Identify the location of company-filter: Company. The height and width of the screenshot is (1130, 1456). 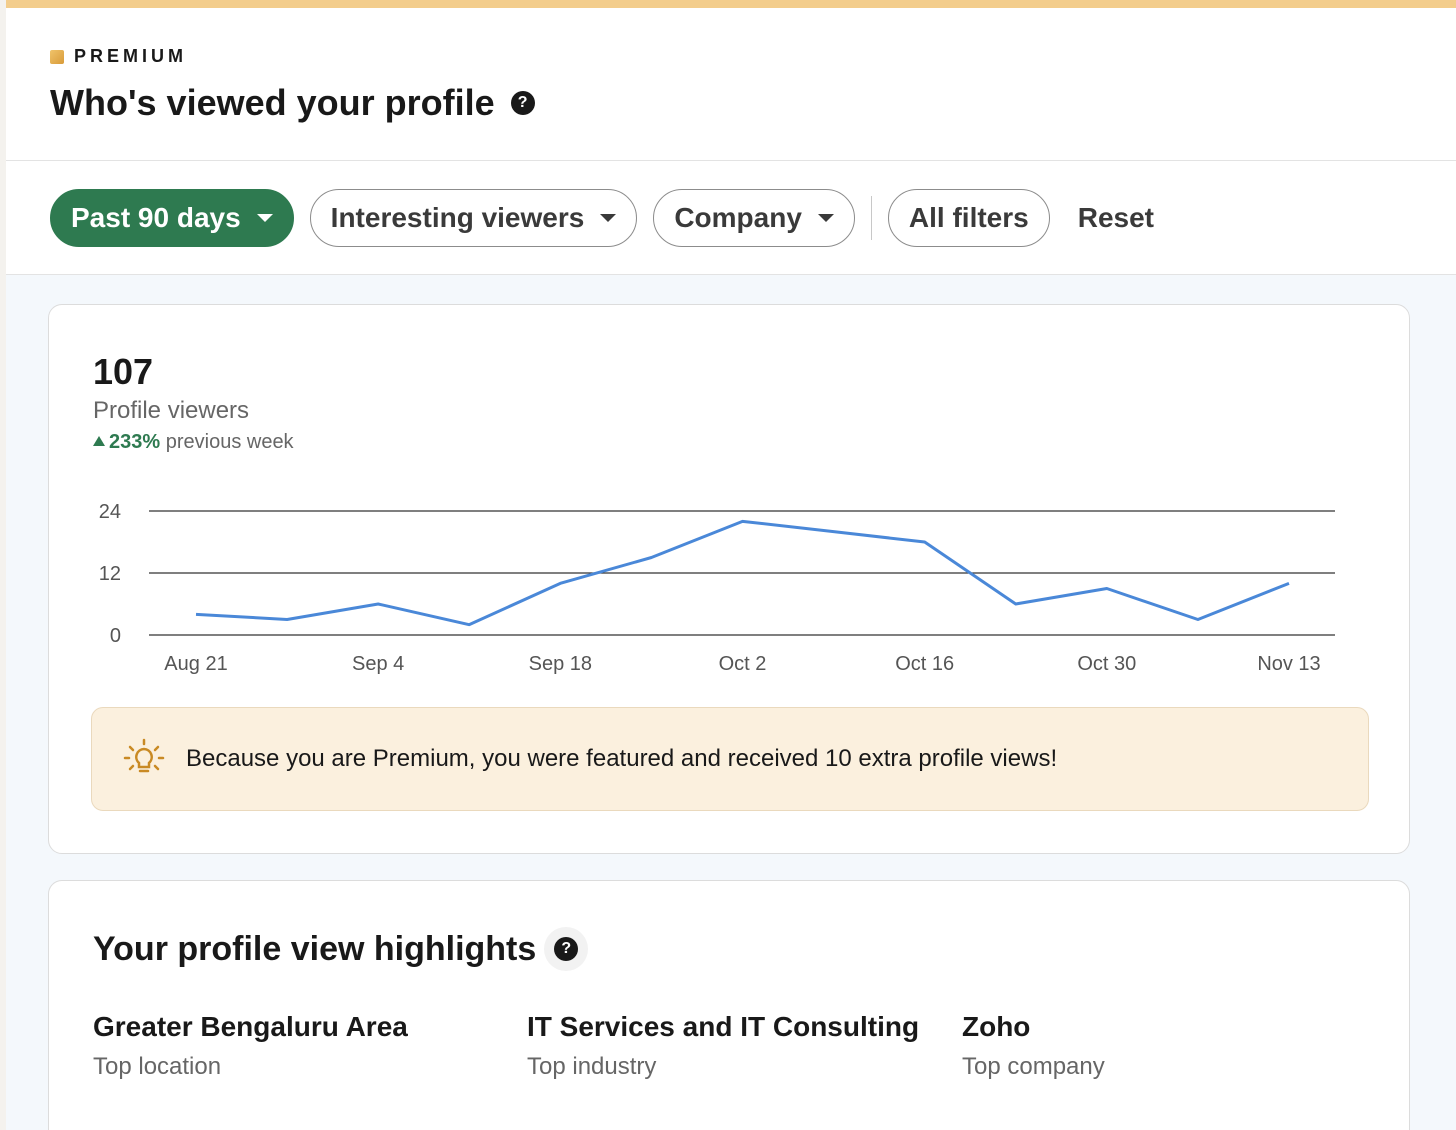
(754, 217).